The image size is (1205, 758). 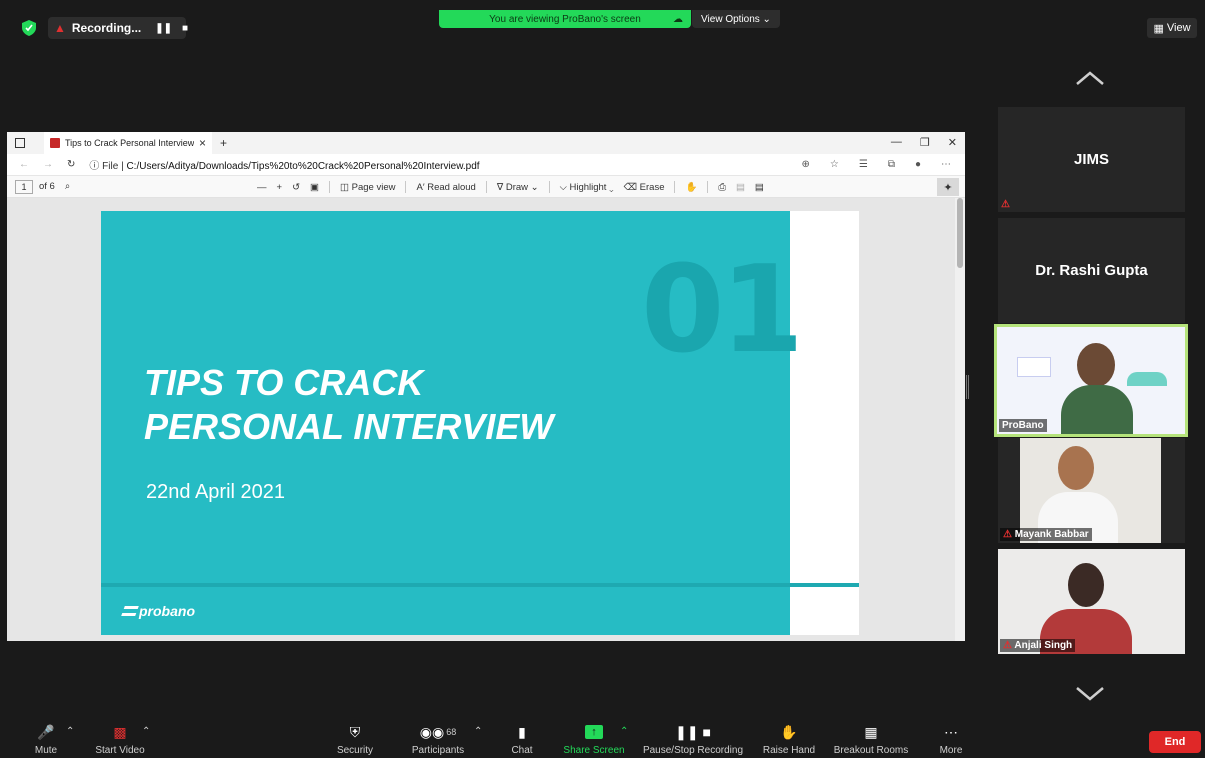 What do you see at coordinates (693, 738) in the screenshot?
I see `pause-stop-recording-button: ❚❚ ■ Pause/Stop Recording` at bounding box center [693, 738].